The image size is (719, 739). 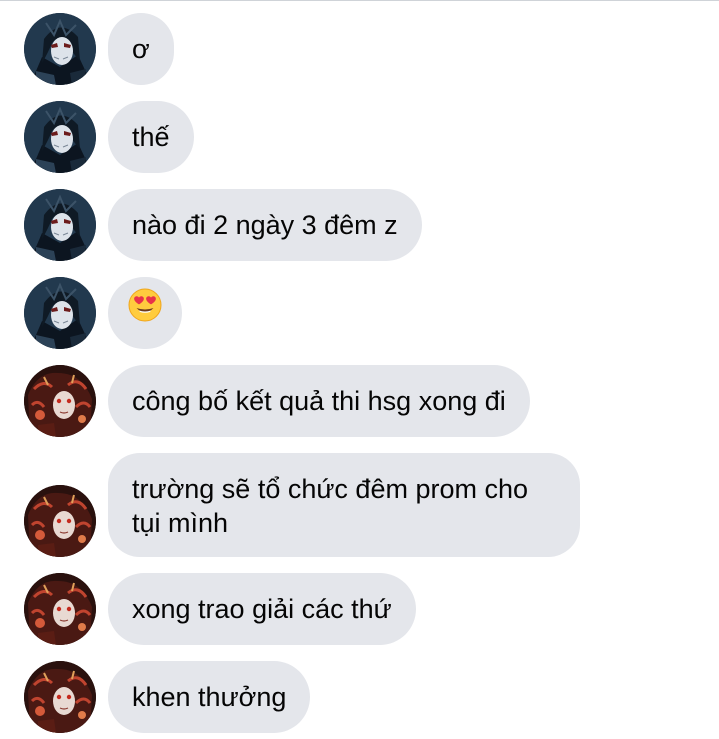 I want to click on message-bubble: thế, so click(x=151, y=137).